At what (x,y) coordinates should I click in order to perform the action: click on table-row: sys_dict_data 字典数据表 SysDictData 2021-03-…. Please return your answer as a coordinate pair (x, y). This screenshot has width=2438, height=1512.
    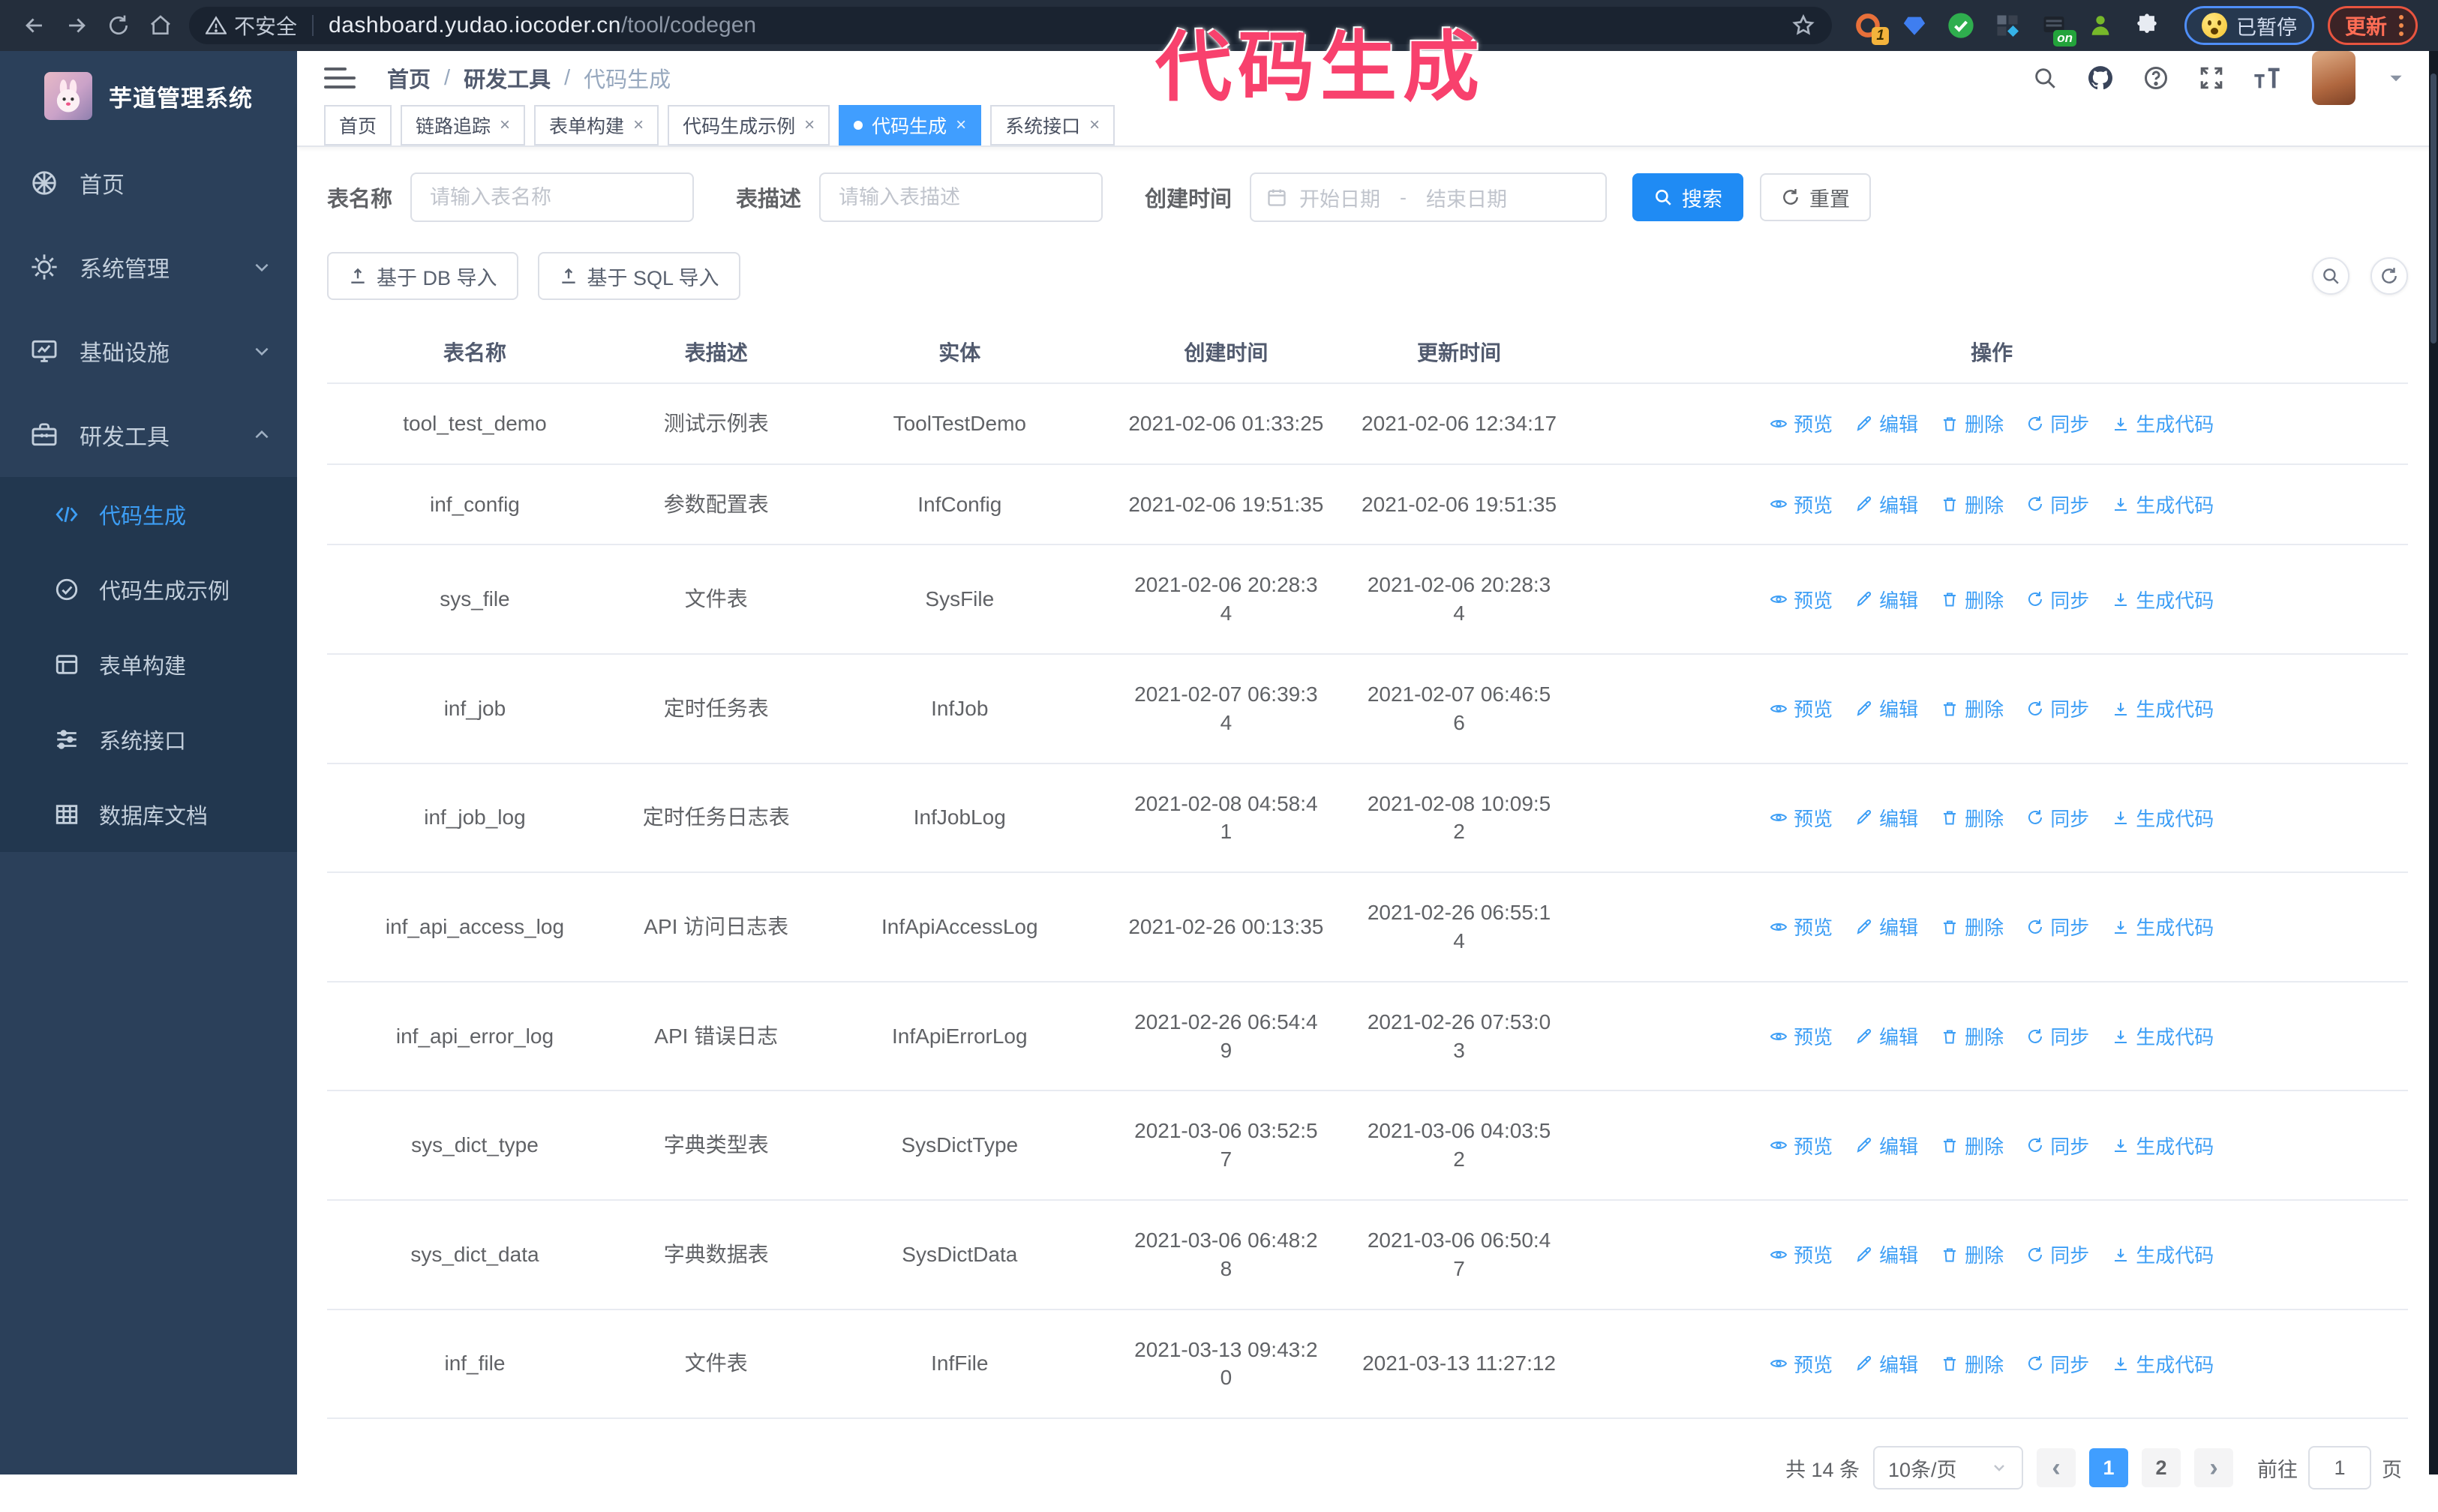
    Looking at the image, I should click on (1367, 1255).